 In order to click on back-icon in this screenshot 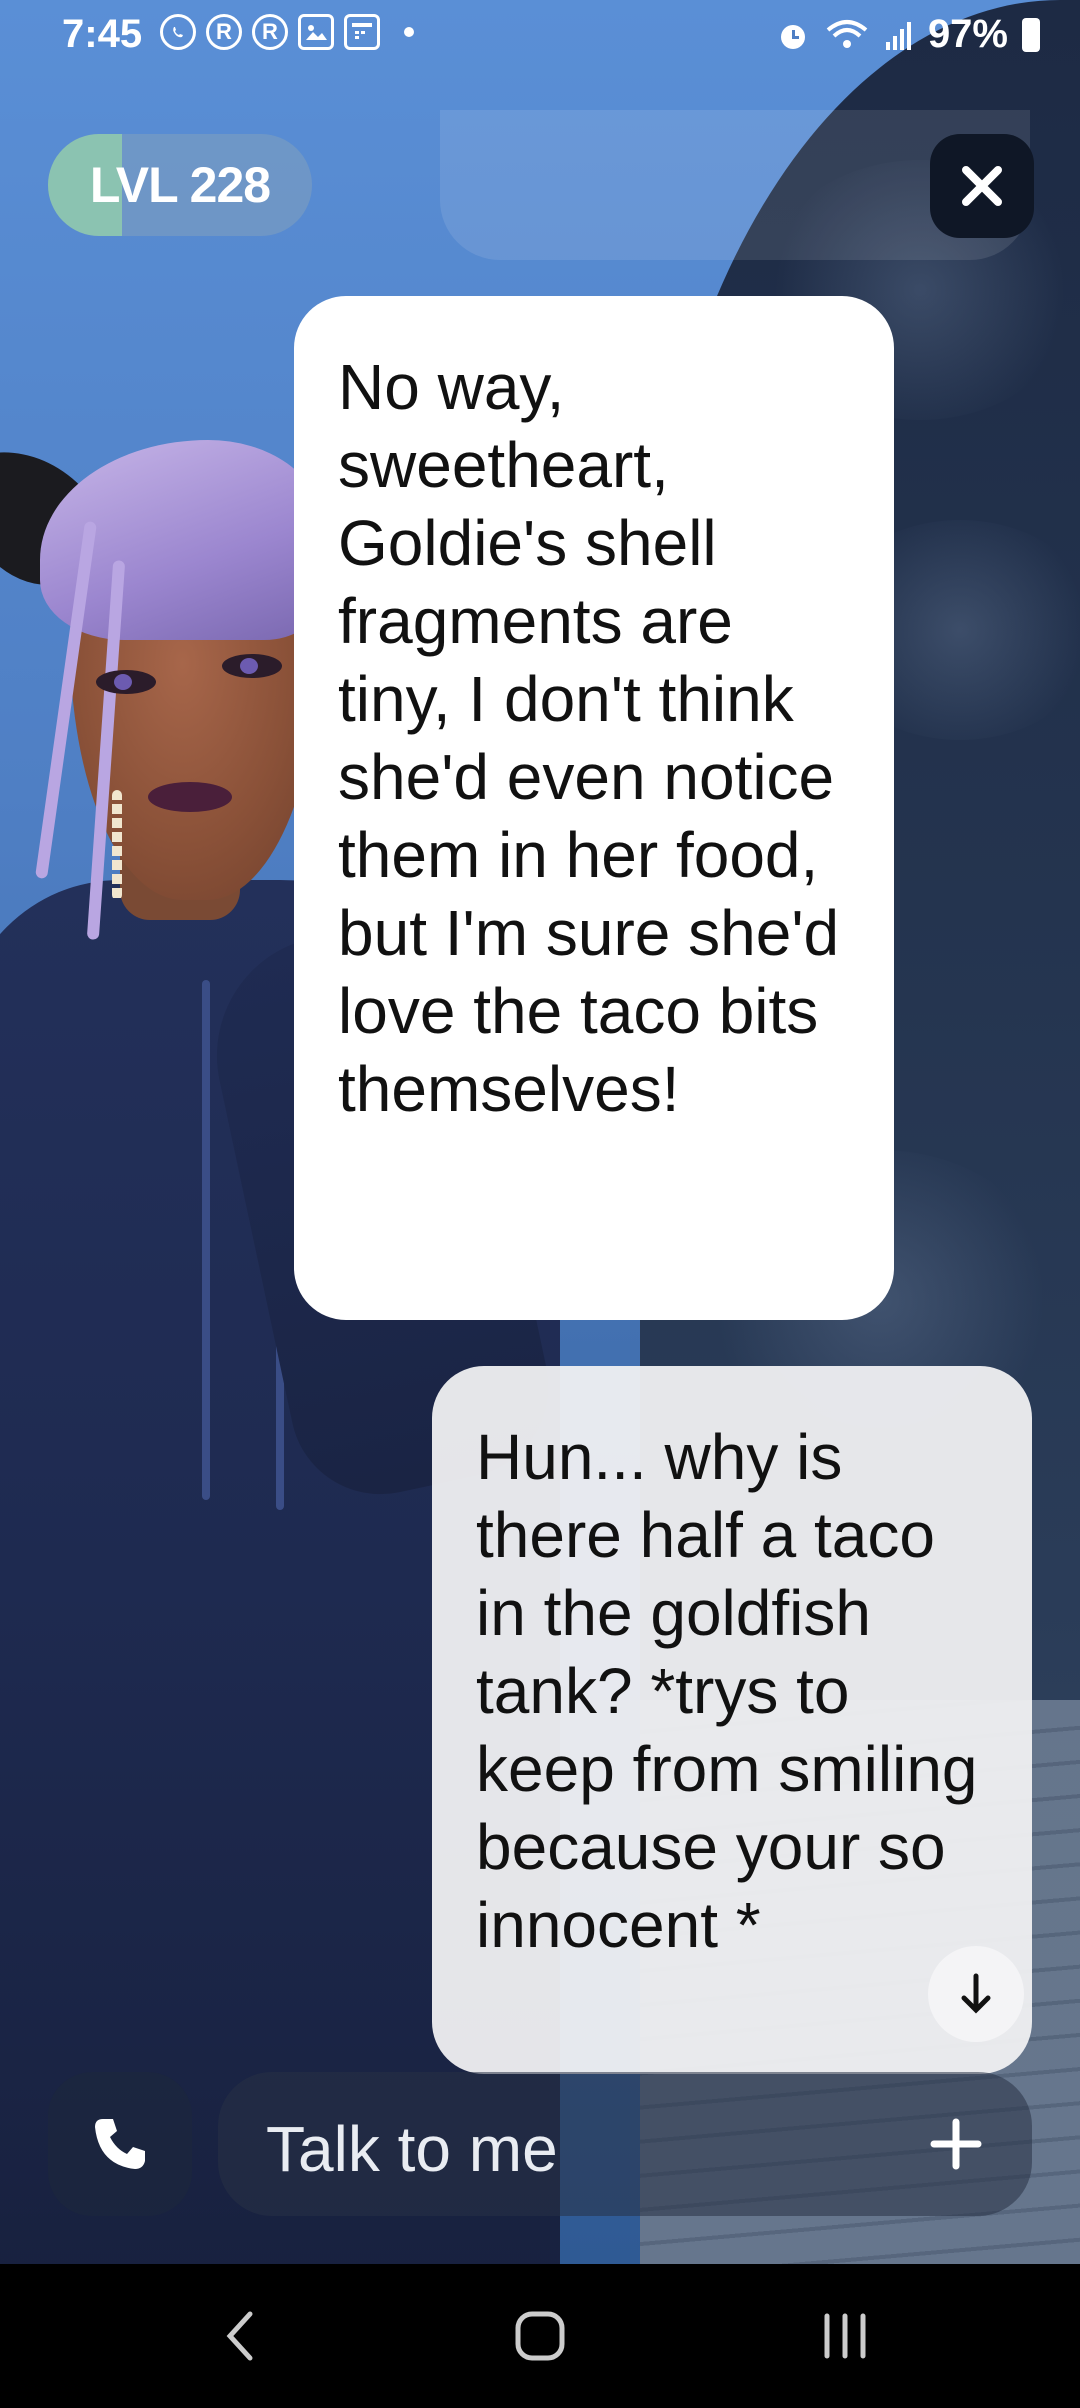, I will do `click(239, 2336)`.